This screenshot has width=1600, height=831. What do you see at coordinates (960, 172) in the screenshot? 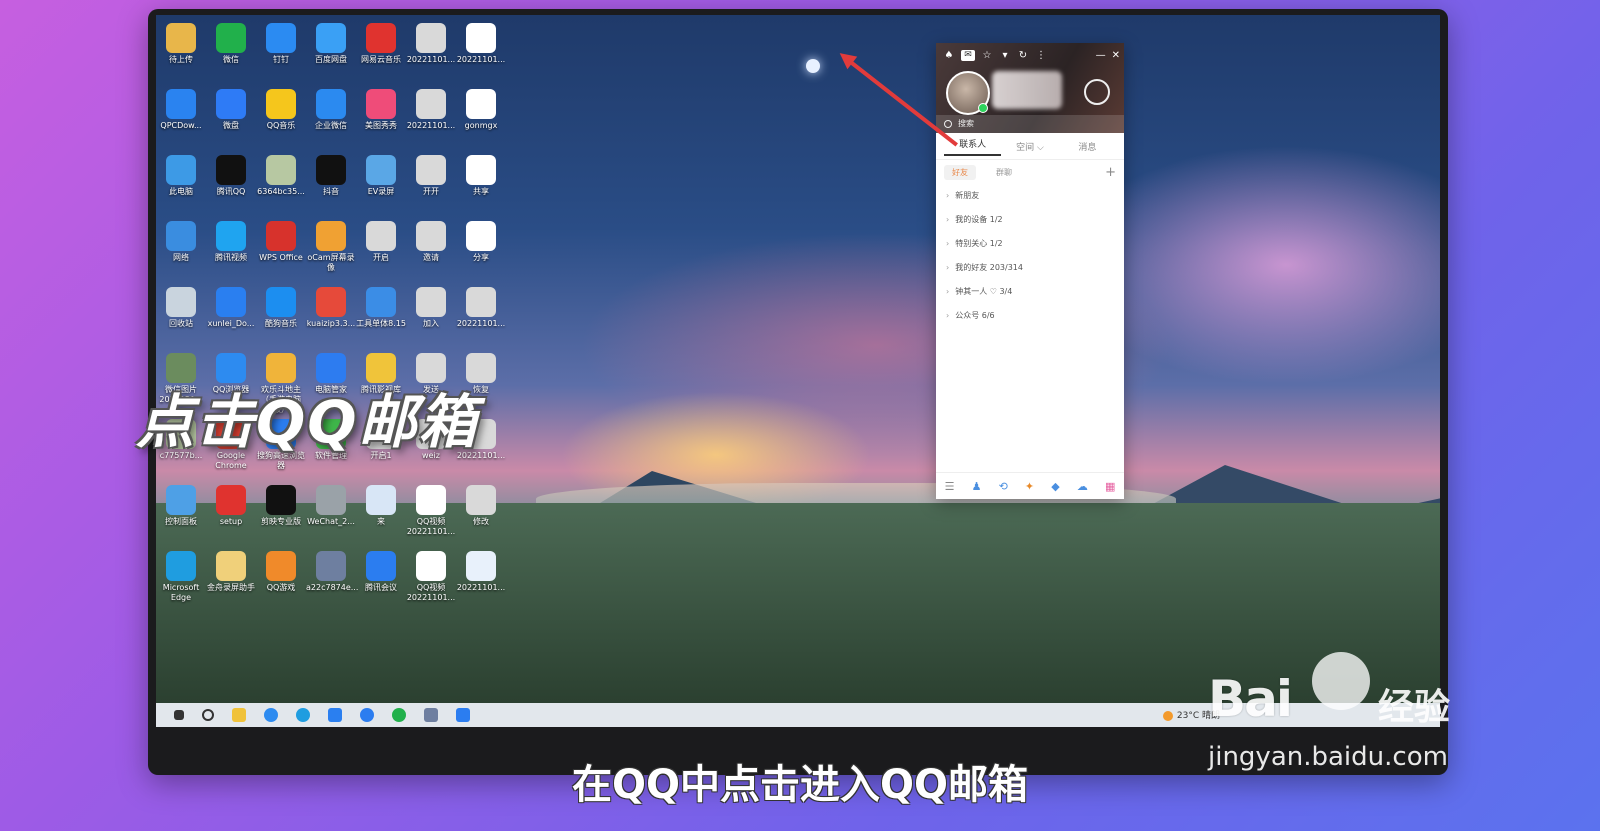
I see `subtab-friends: 好友` at bounding box center [960, 172].